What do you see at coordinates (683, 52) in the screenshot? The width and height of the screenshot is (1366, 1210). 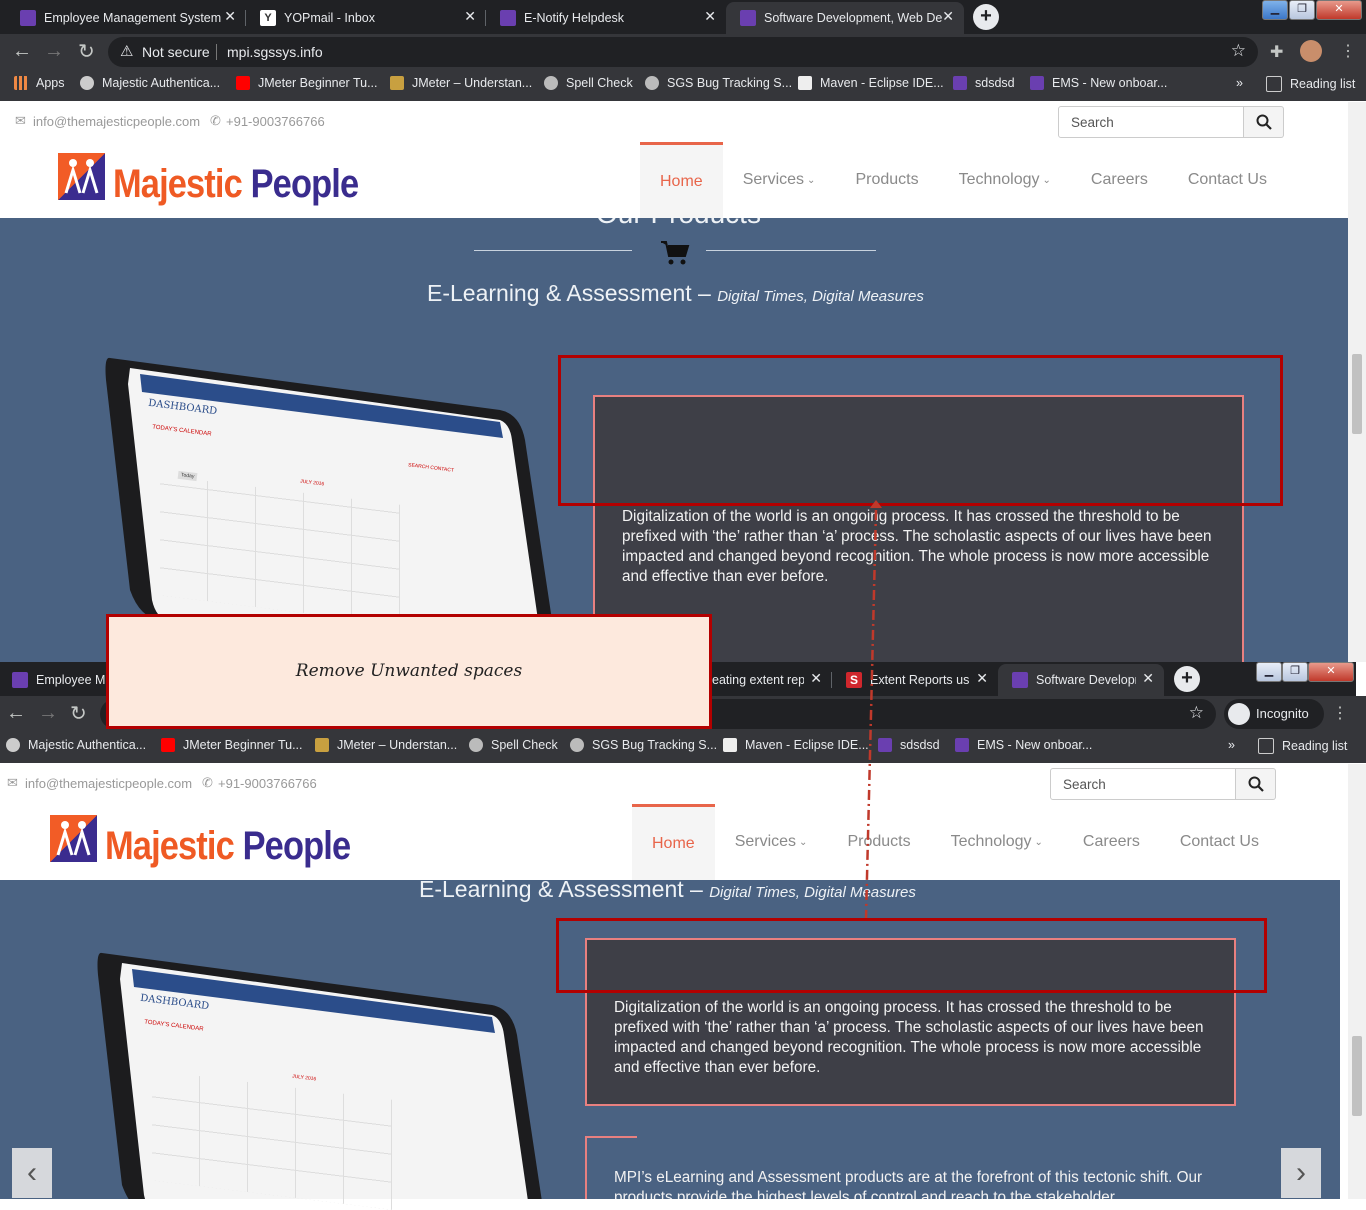 I see `address-bar: ⚠ Not secure mpi.sgssys.info ☆` at bounding box center [683, 52].